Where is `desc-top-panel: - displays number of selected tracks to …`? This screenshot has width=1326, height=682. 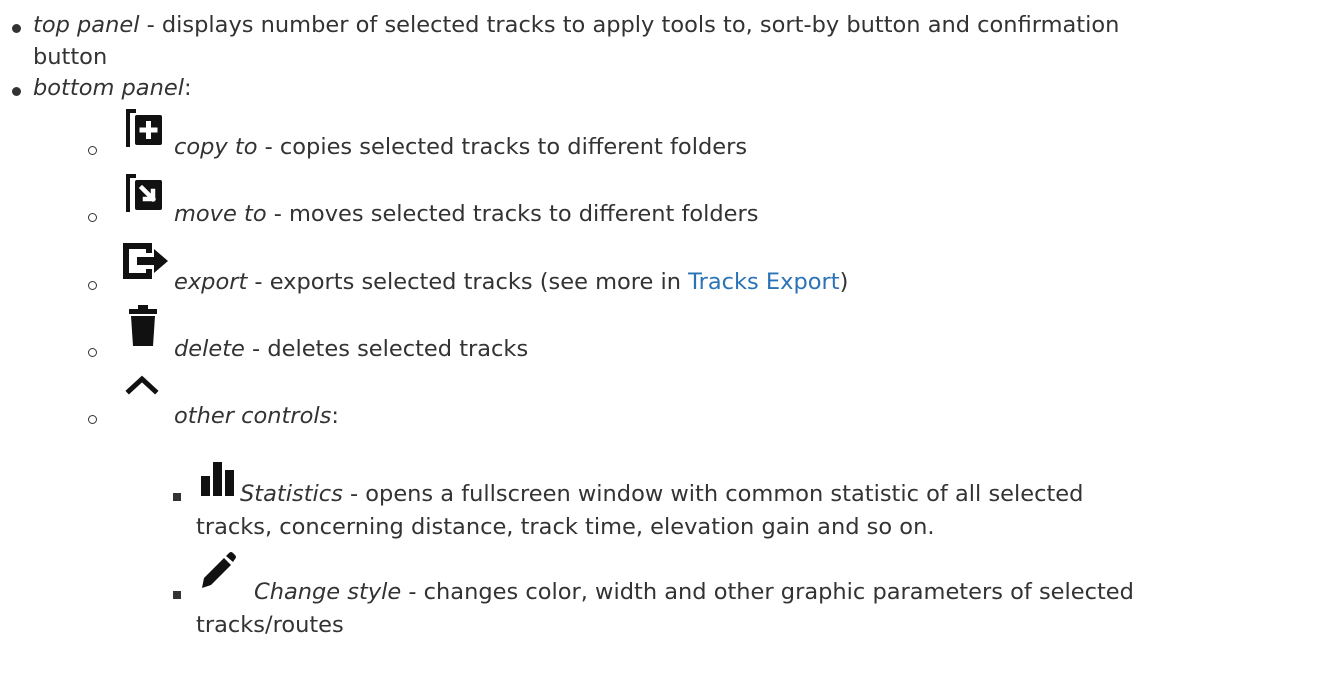 desc-top-panel: - displays number of selected tracks to … is located at coordinates (629, 25).